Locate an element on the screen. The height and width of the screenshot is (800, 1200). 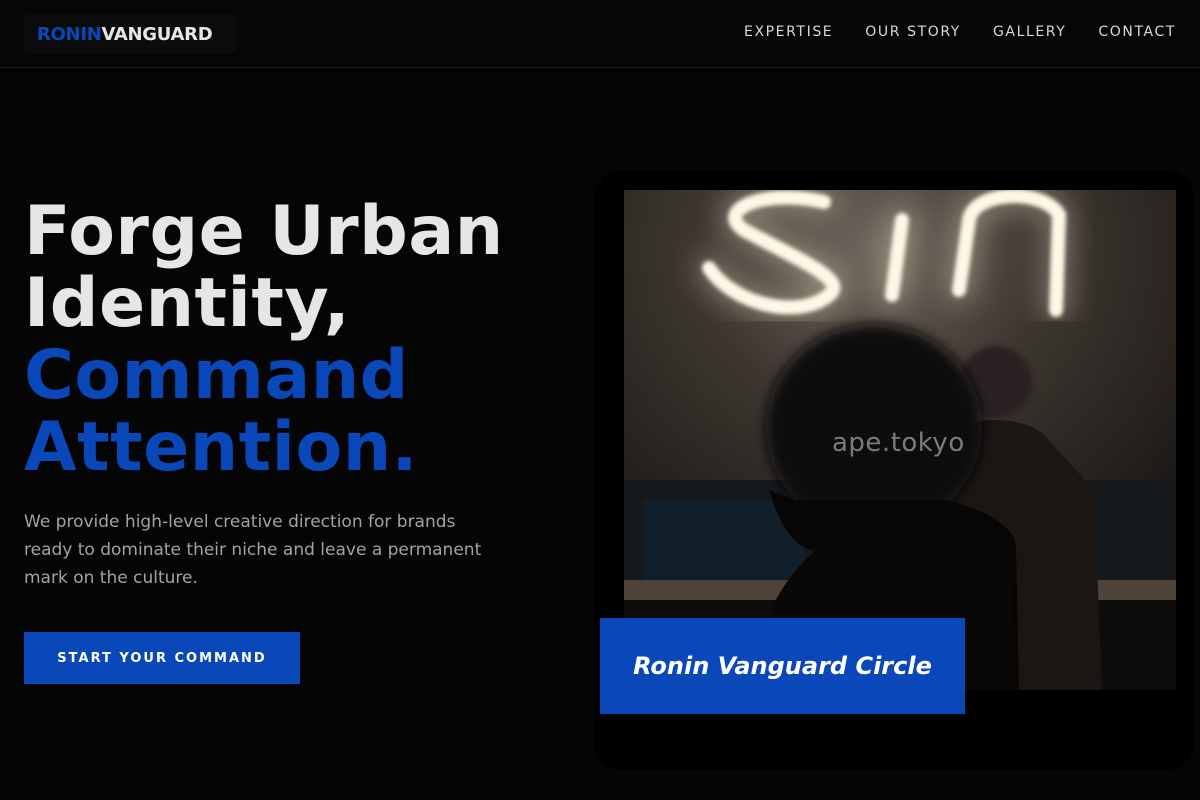
logo-part-vanguard: VANGUARD is located at coordinates (157, 34).